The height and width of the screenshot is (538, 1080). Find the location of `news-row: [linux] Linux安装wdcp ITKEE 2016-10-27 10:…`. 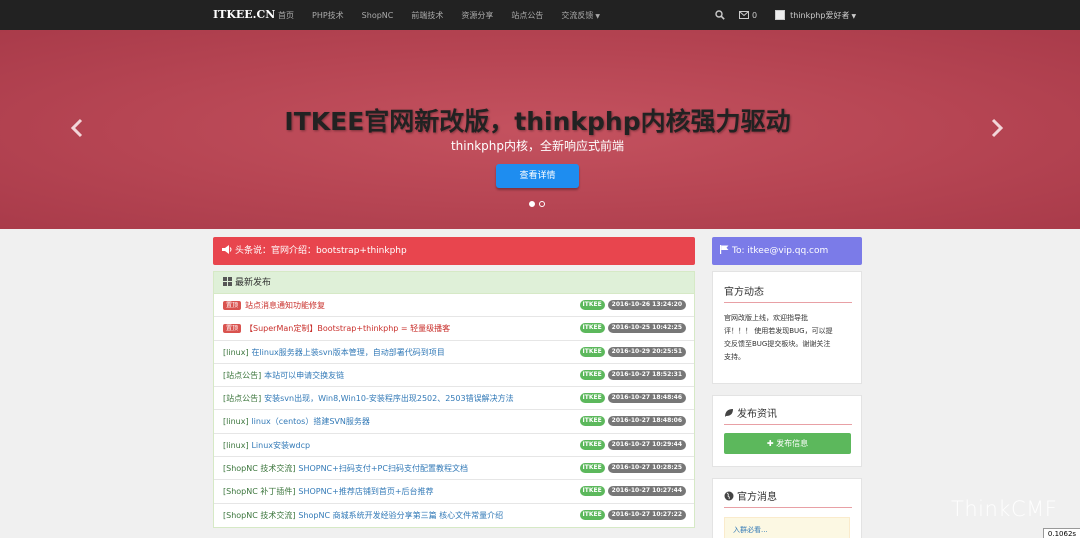

news-row: [linux] Linux安装wdcp ITKEE 2016-10-27 10:… is located at coordinates (454, 446).